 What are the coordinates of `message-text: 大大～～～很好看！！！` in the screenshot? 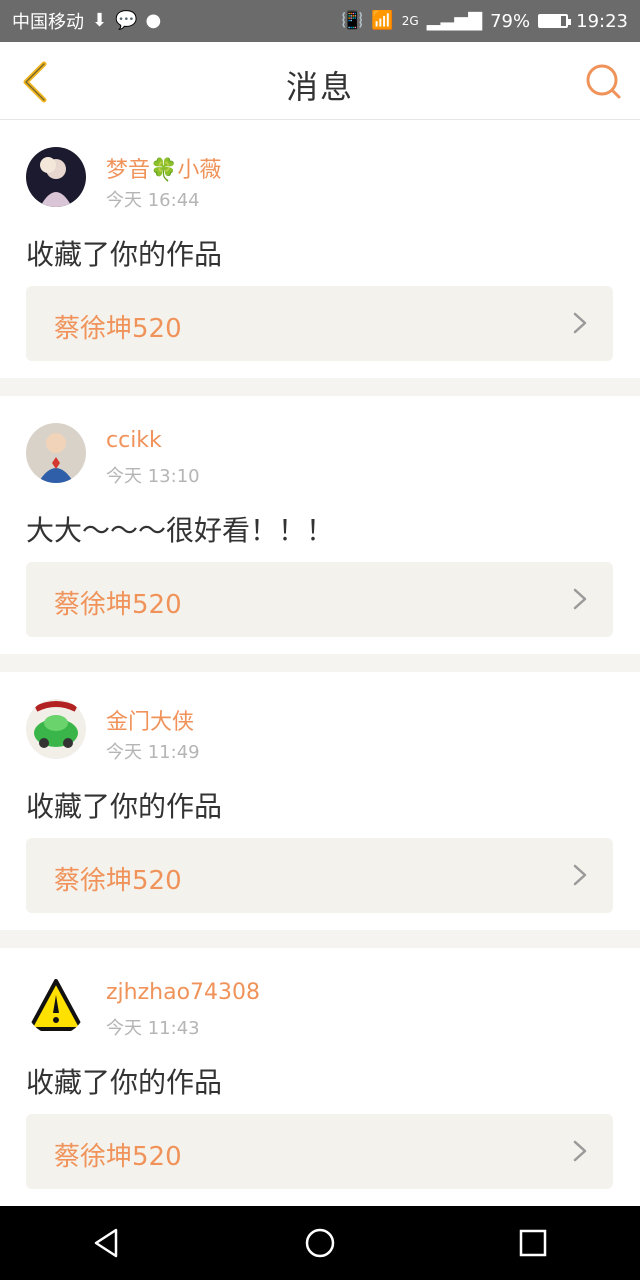 It's located at (180, 530).